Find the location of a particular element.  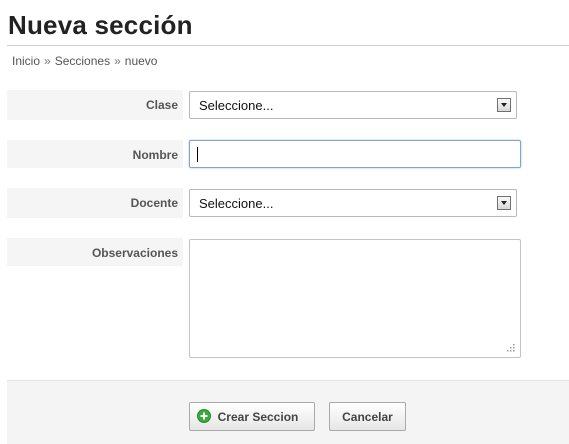

observaciones-label: Observaciones is located at coordinates (134, 253).